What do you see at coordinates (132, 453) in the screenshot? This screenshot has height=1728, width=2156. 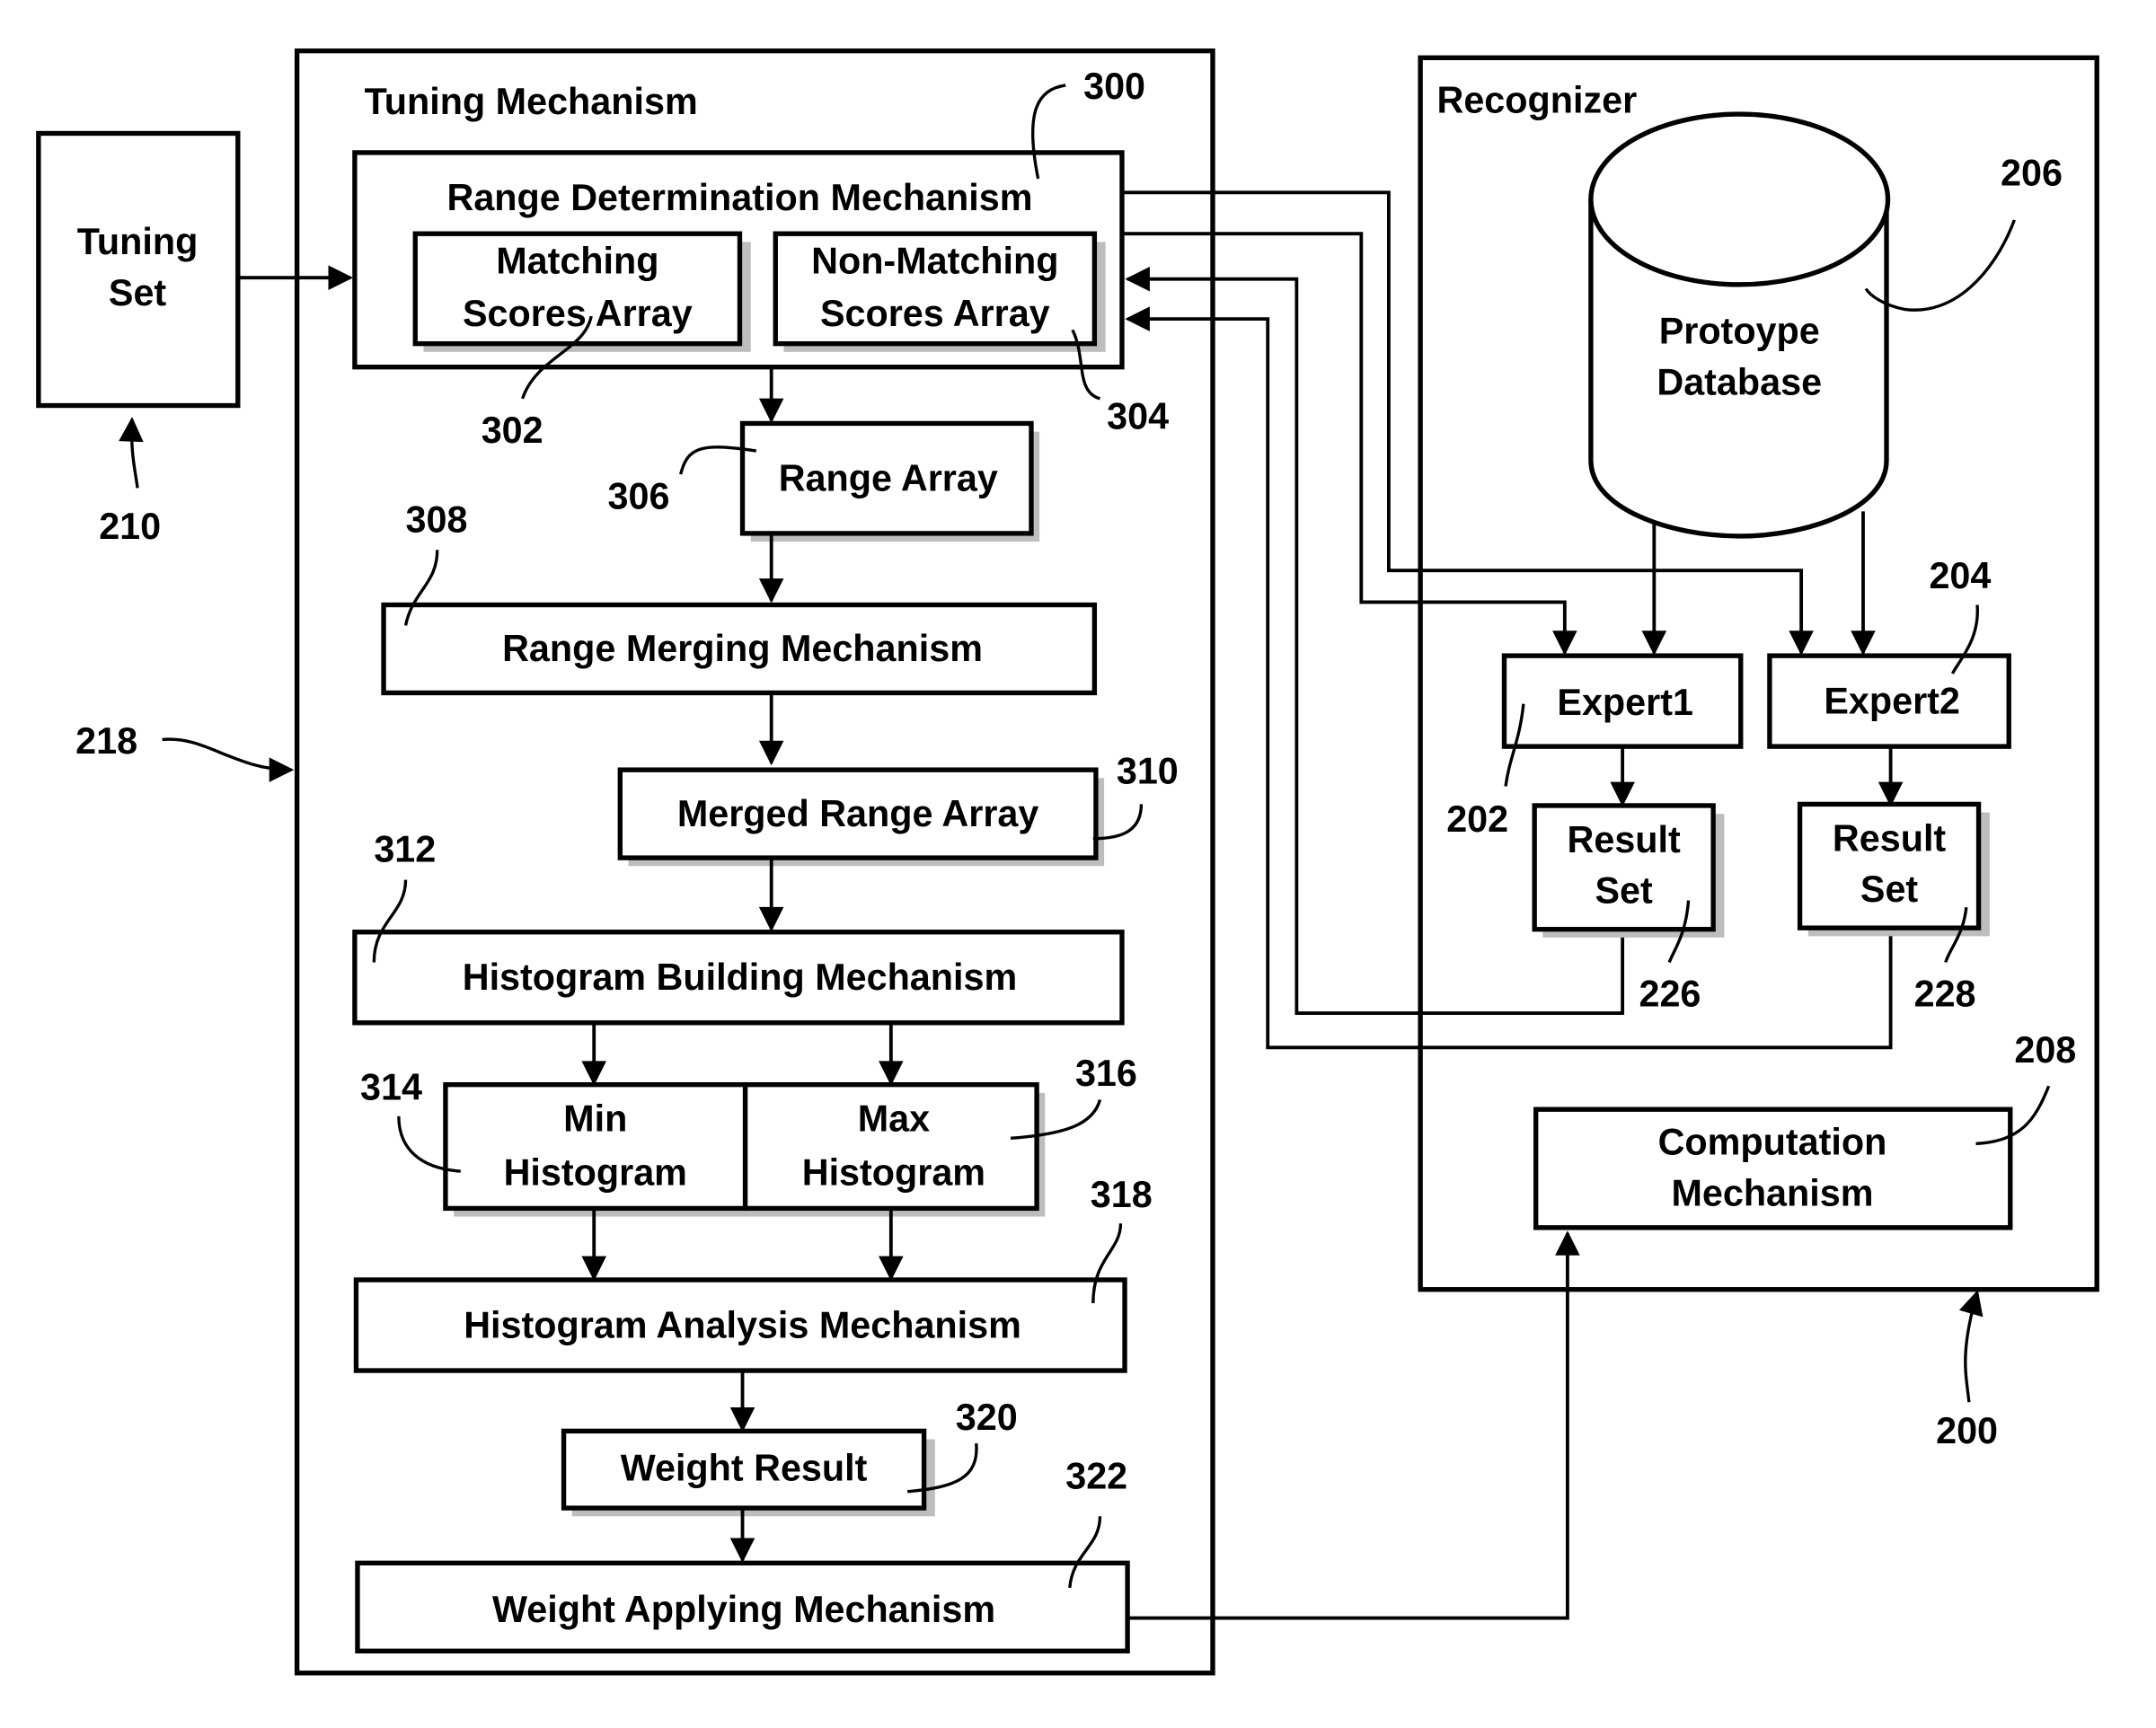 I see `ref-210-leader` at bounding box center [132, 453].